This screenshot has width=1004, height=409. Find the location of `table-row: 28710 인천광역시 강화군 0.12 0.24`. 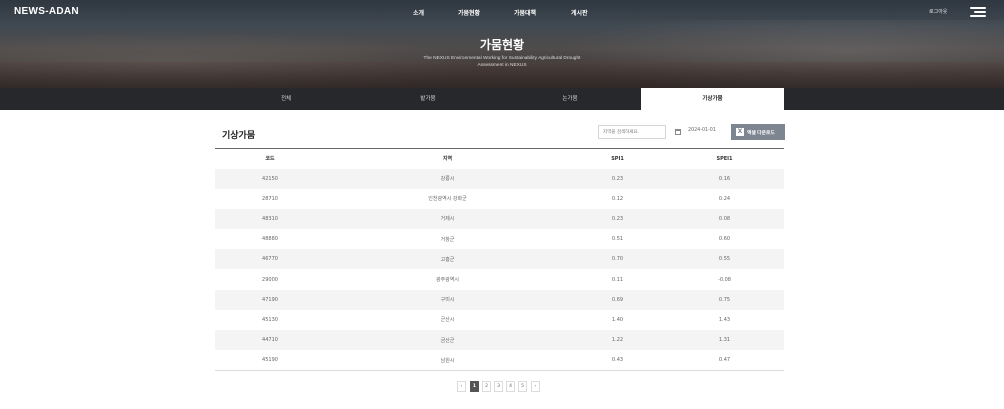

table-row: 28710 인천광역시 강화군 0.12 0.24 is located at coordinates (499, 199).